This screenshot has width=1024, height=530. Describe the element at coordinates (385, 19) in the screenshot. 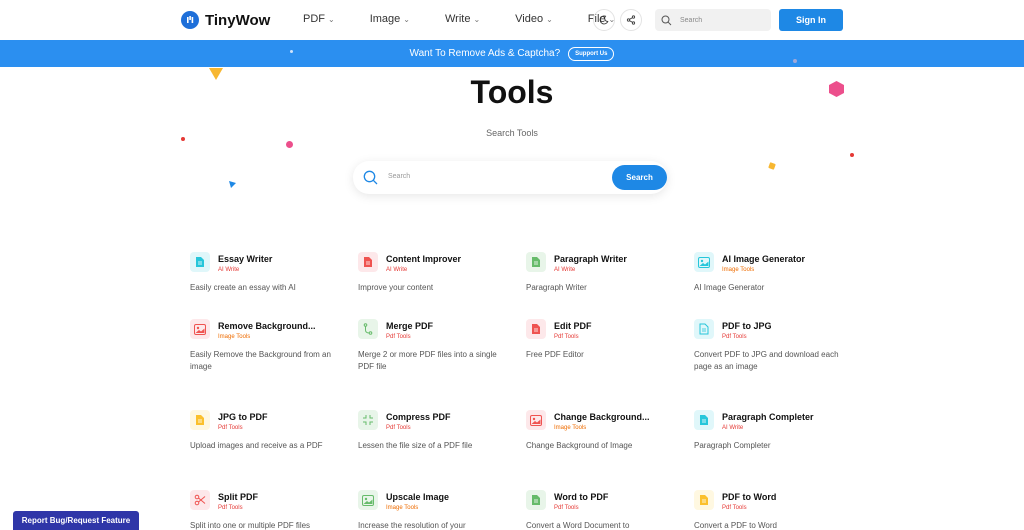

I see `nav-image-label: Image` at that location.